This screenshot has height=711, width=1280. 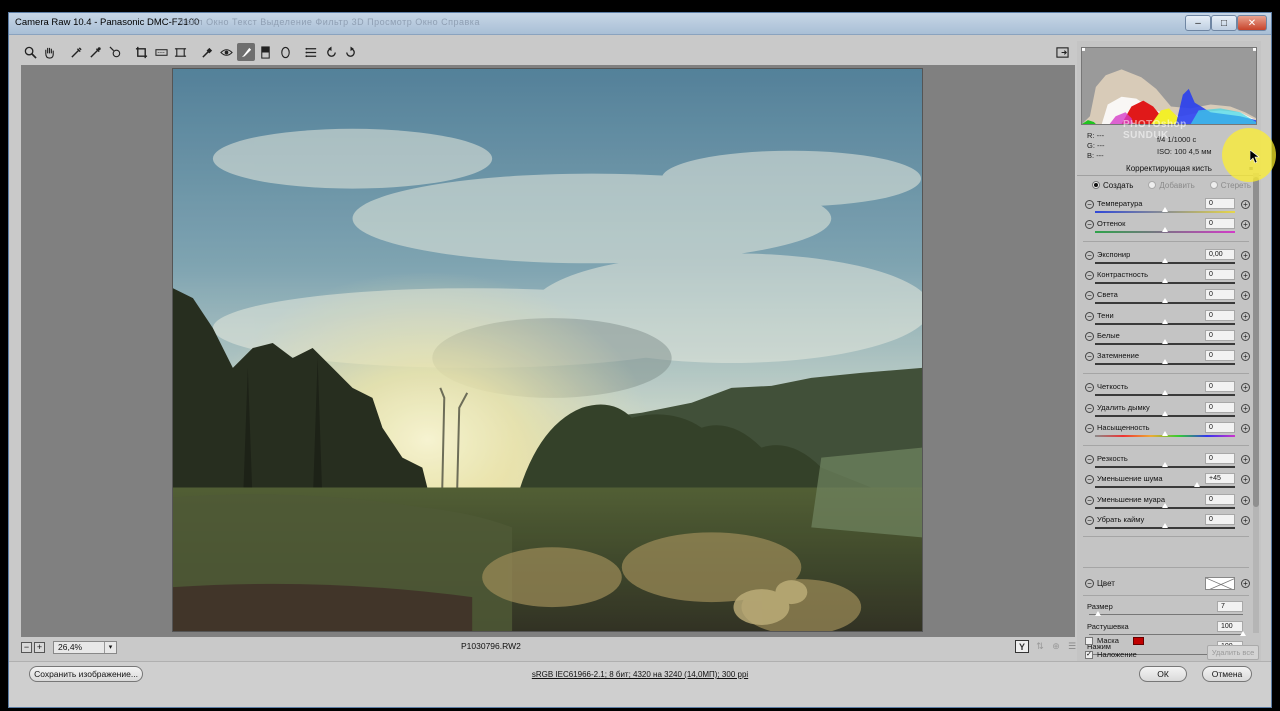 What do you see at coordinates (1230, 185) in the screenshot?
I see `mode-erase-radio: Стереть` at bounding box center [1230, 185].